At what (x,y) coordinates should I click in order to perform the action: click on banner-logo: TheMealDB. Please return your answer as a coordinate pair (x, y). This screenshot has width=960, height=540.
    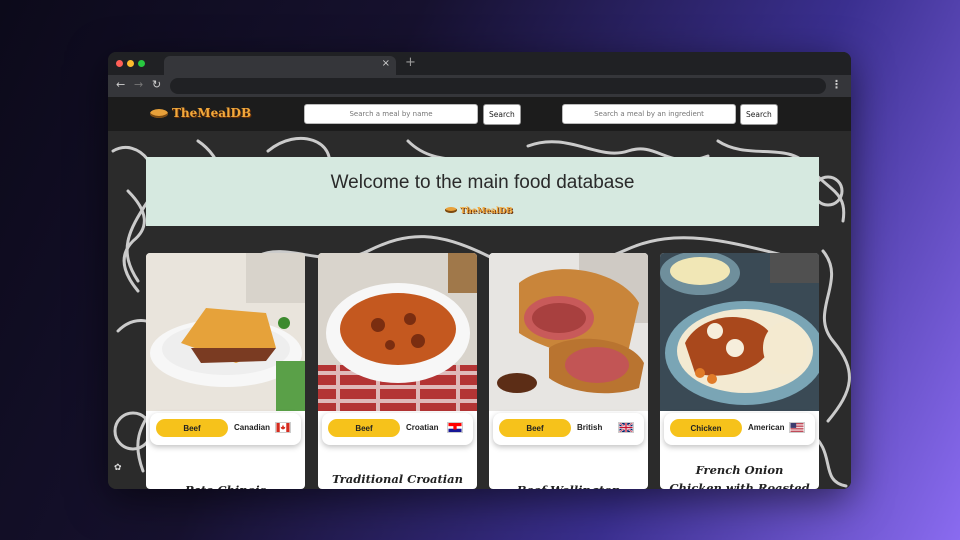
    Looking at the image, I should click on (479, 210).